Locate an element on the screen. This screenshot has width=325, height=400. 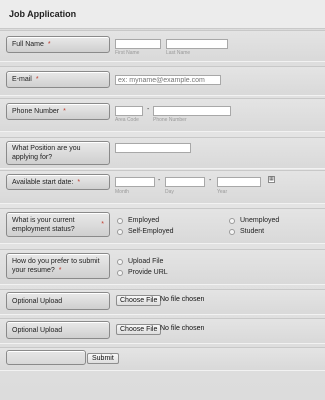
last-name-sublabel: Last Name is located at coordinates (178, 53).